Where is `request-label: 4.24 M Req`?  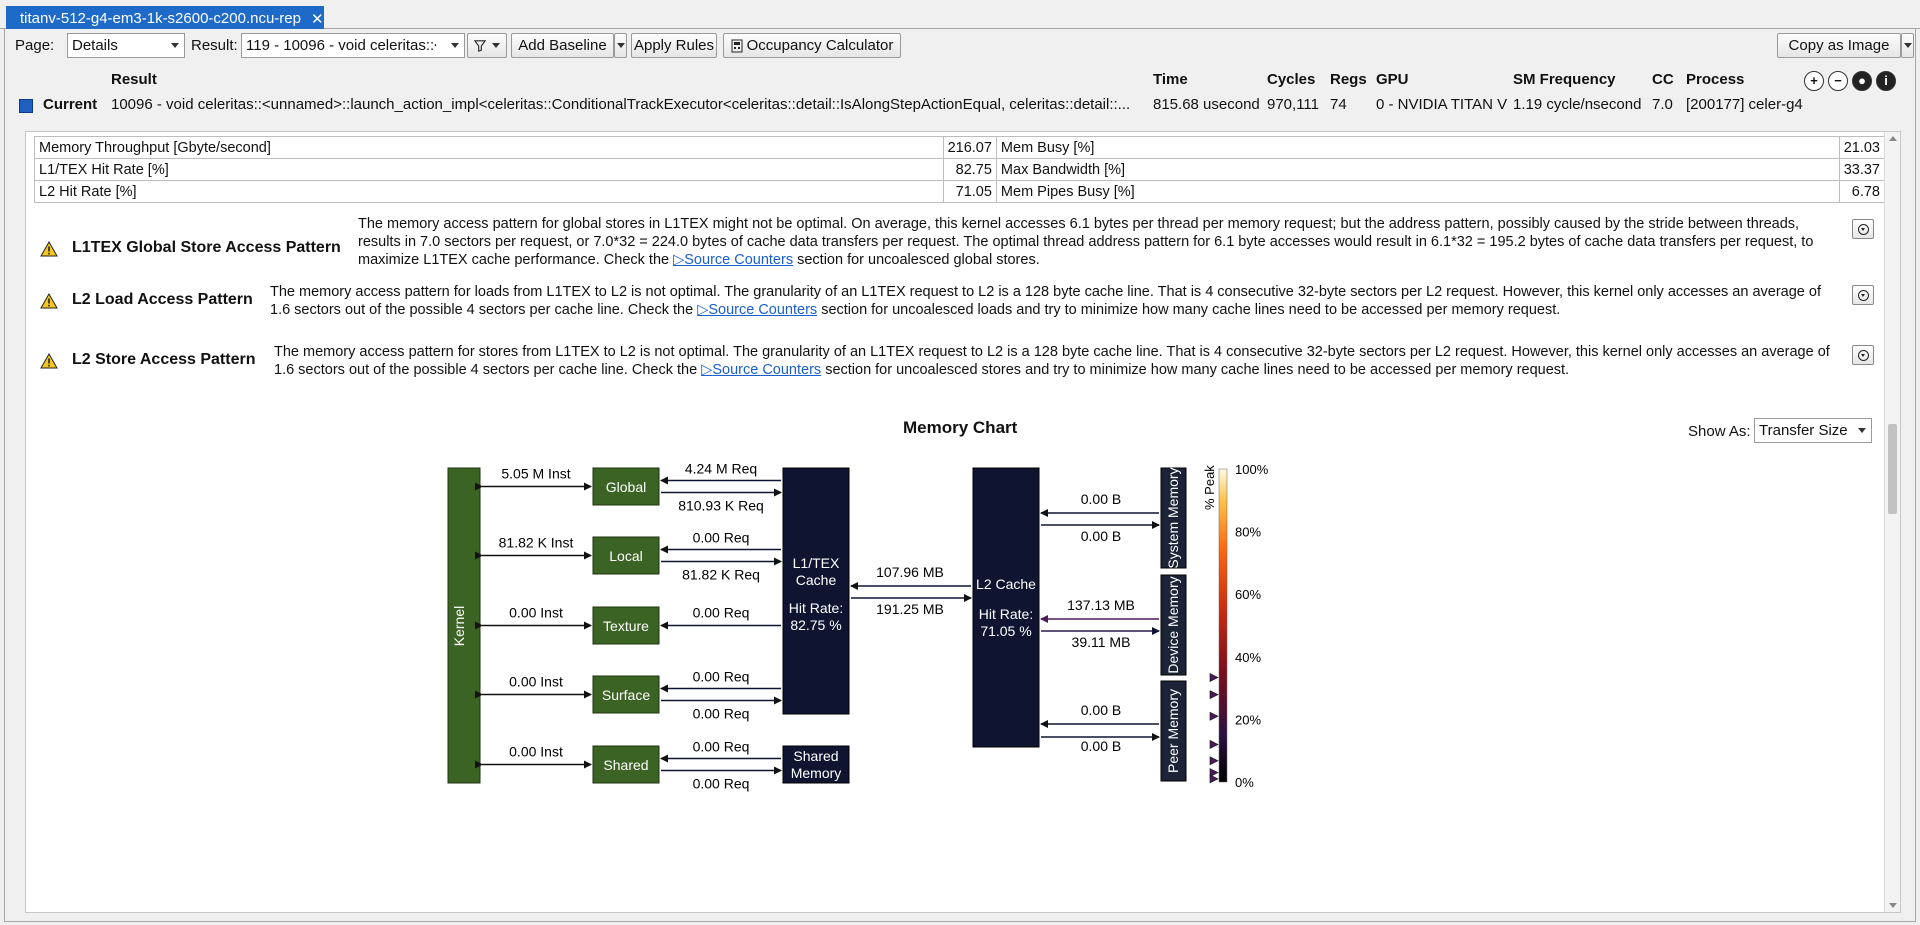 request-label: 4.24 M Req is located at coordinates (721, 469).